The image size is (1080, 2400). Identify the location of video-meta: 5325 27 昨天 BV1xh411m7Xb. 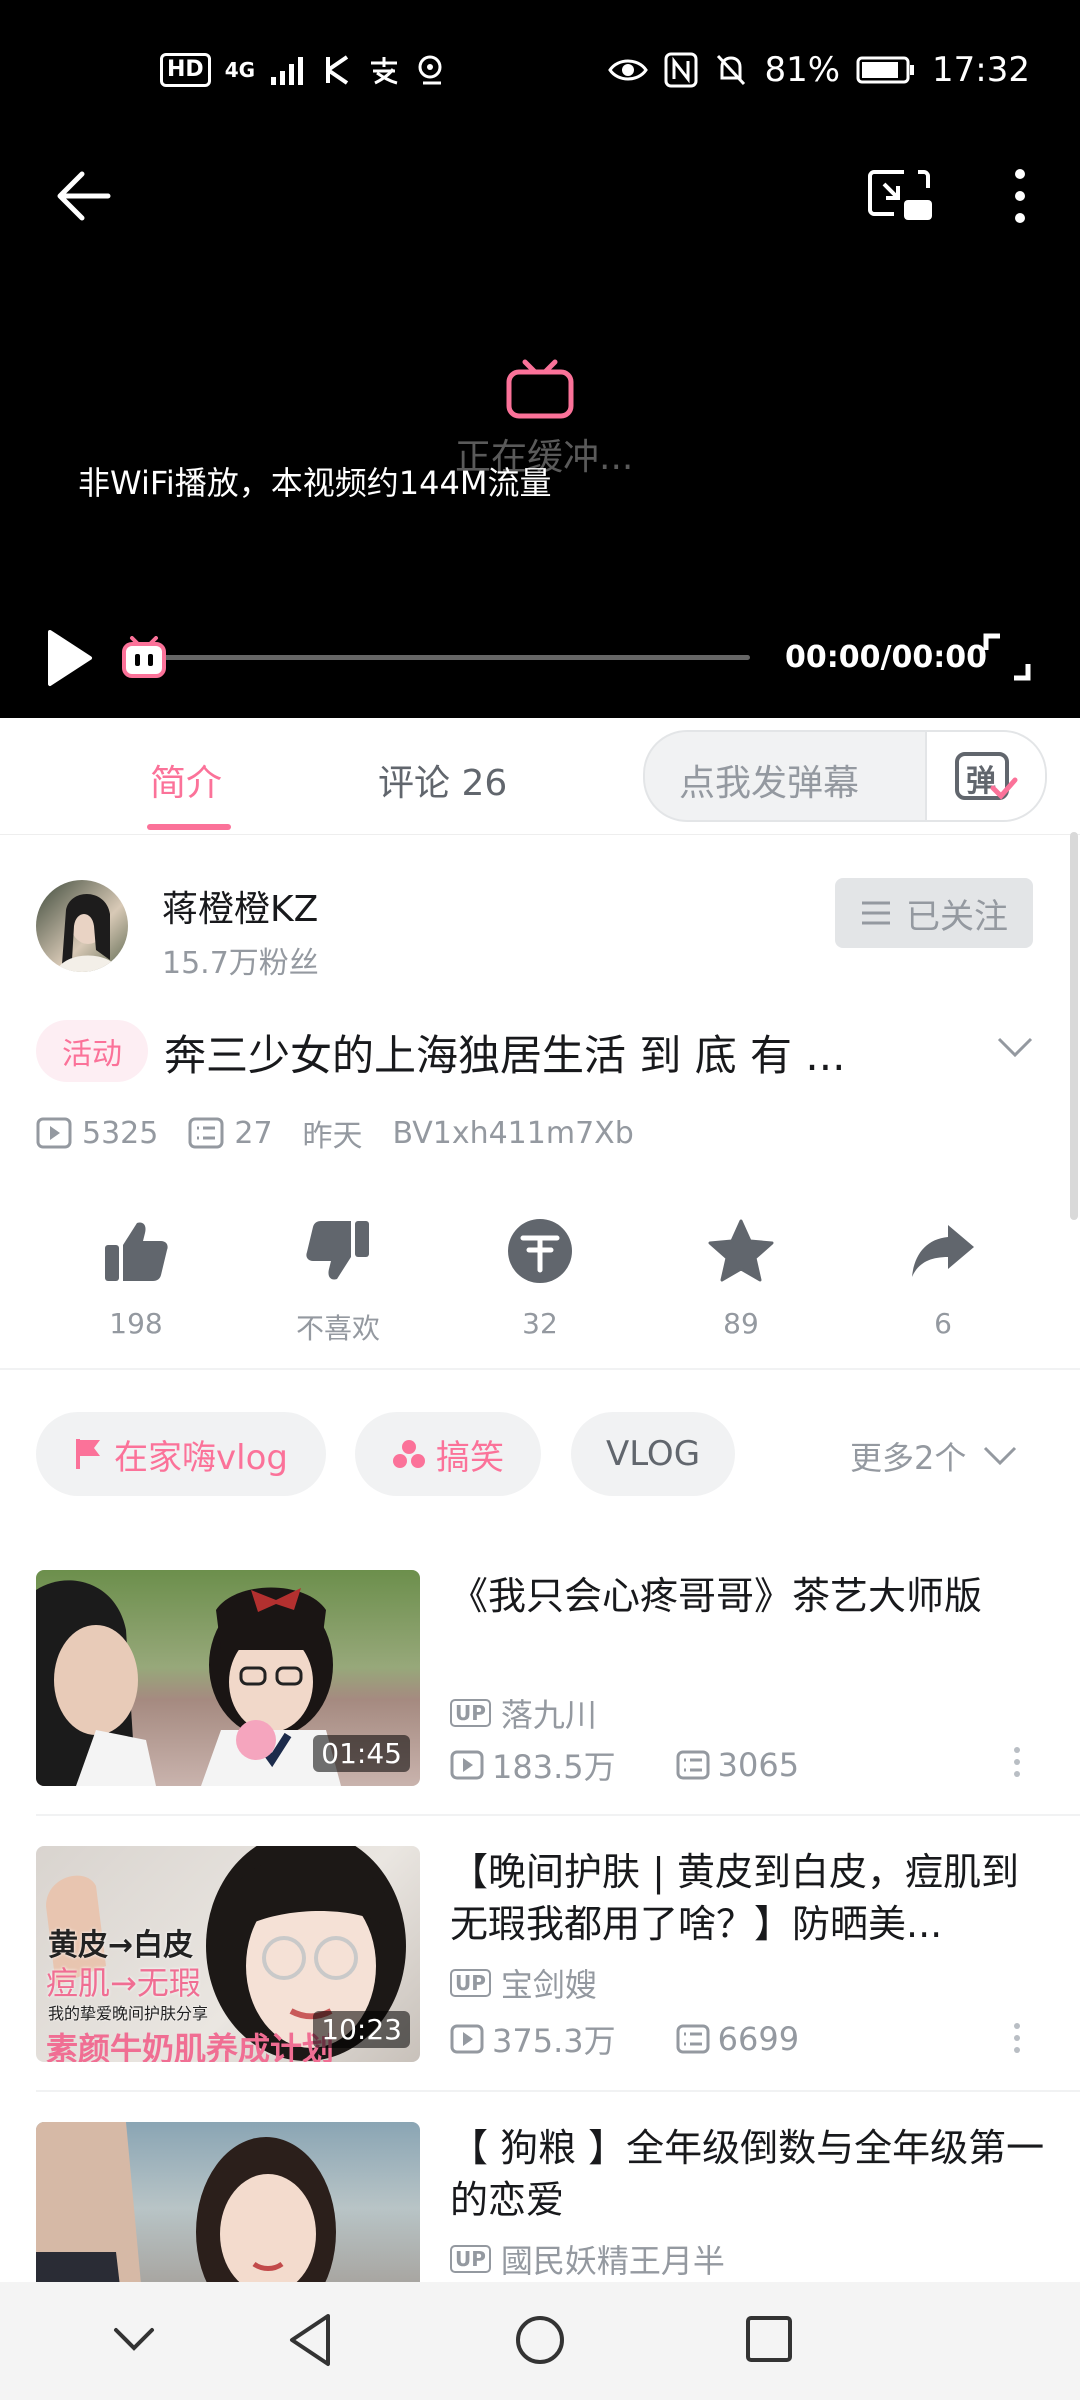
(350, 1133).